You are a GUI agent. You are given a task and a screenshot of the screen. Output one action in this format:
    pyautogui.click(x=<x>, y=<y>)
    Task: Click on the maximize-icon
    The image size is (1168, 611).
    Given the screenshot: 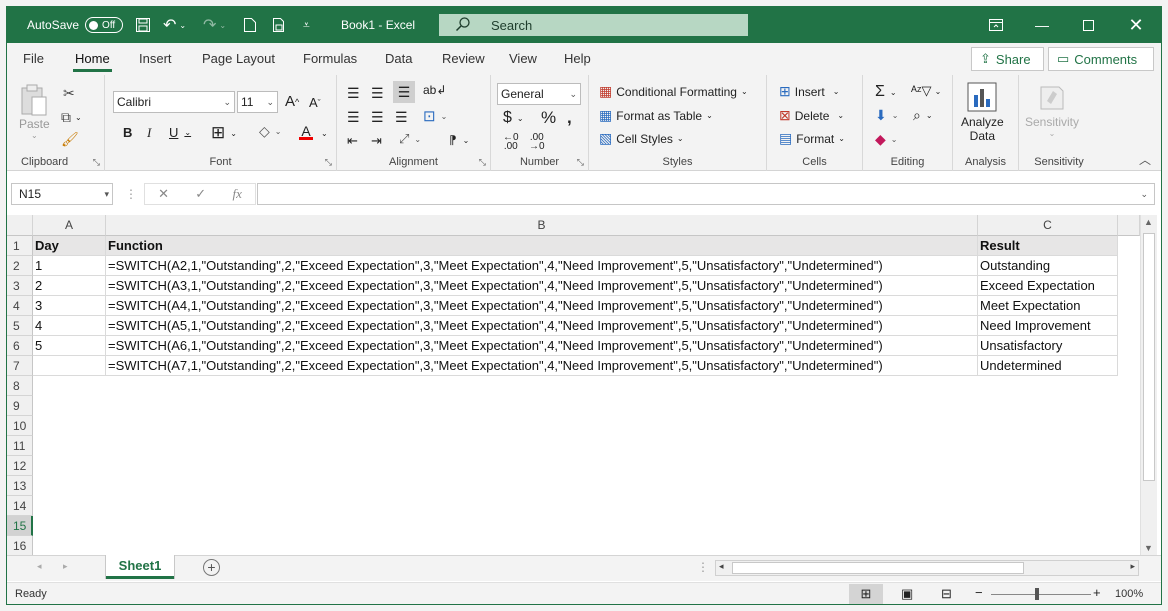 What is the action you would take?
    pyautogui.click(x=1088, y=25)
    